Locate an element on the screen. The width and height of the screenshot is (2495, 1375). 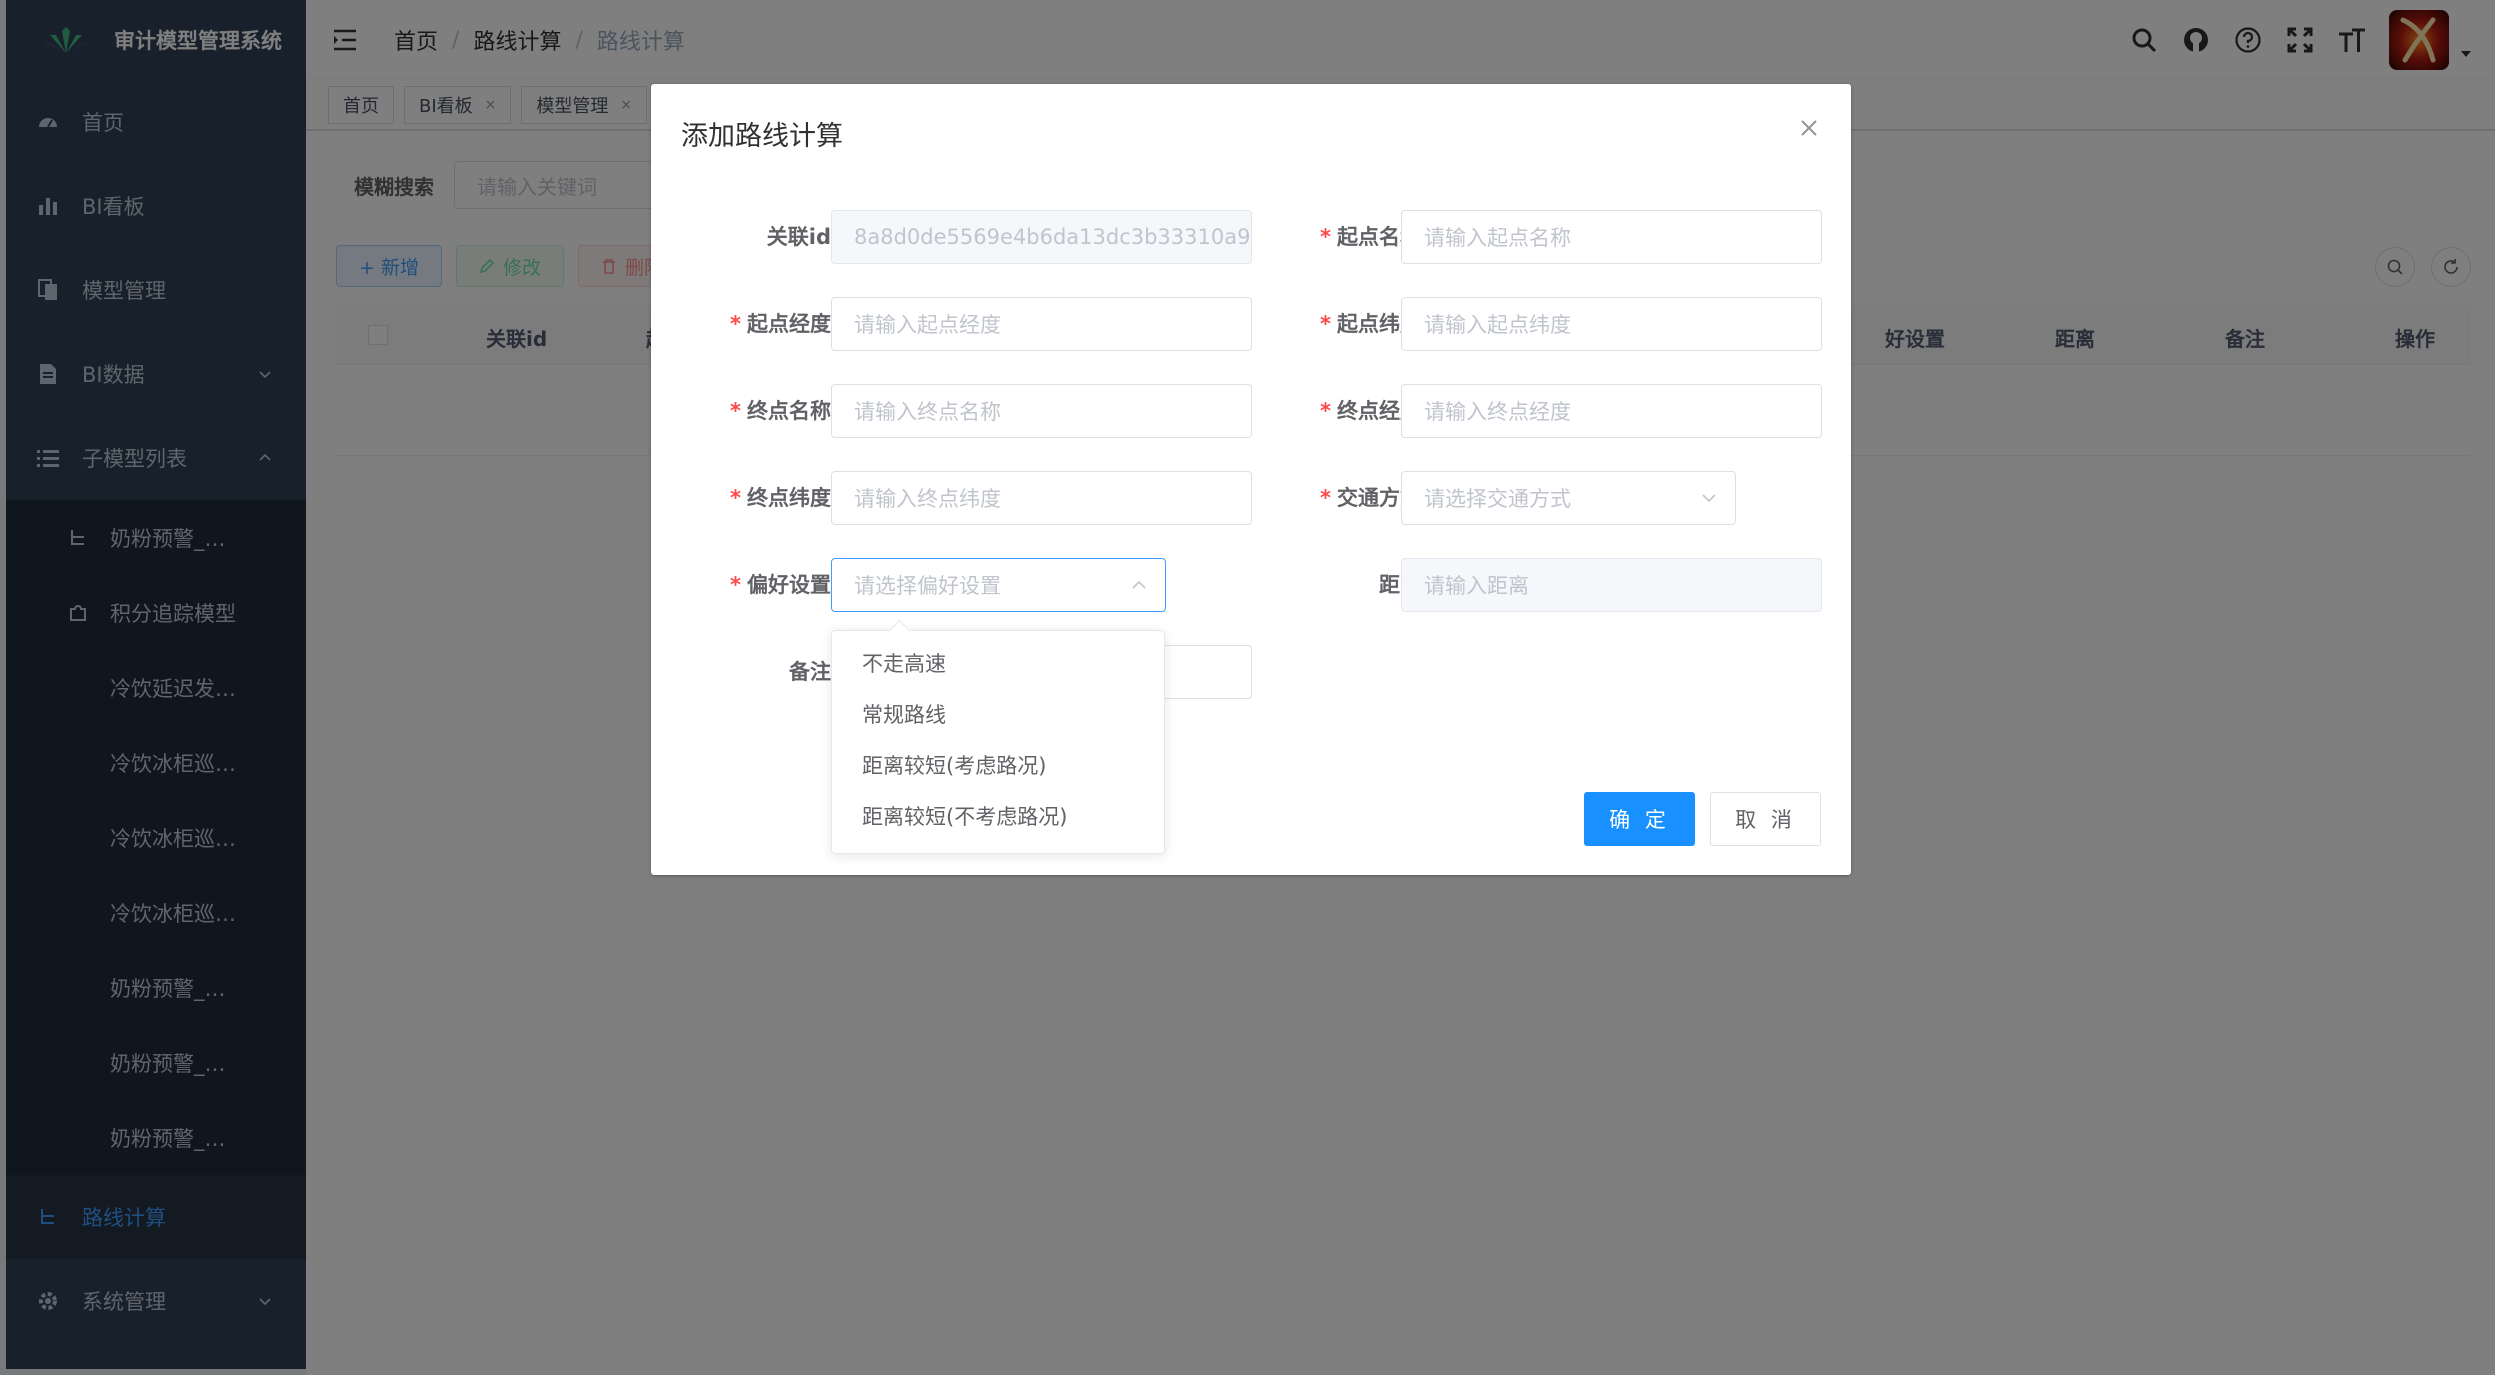
field-label-start-lat: * 起点纬度 is located at coordinates (1331, 324).